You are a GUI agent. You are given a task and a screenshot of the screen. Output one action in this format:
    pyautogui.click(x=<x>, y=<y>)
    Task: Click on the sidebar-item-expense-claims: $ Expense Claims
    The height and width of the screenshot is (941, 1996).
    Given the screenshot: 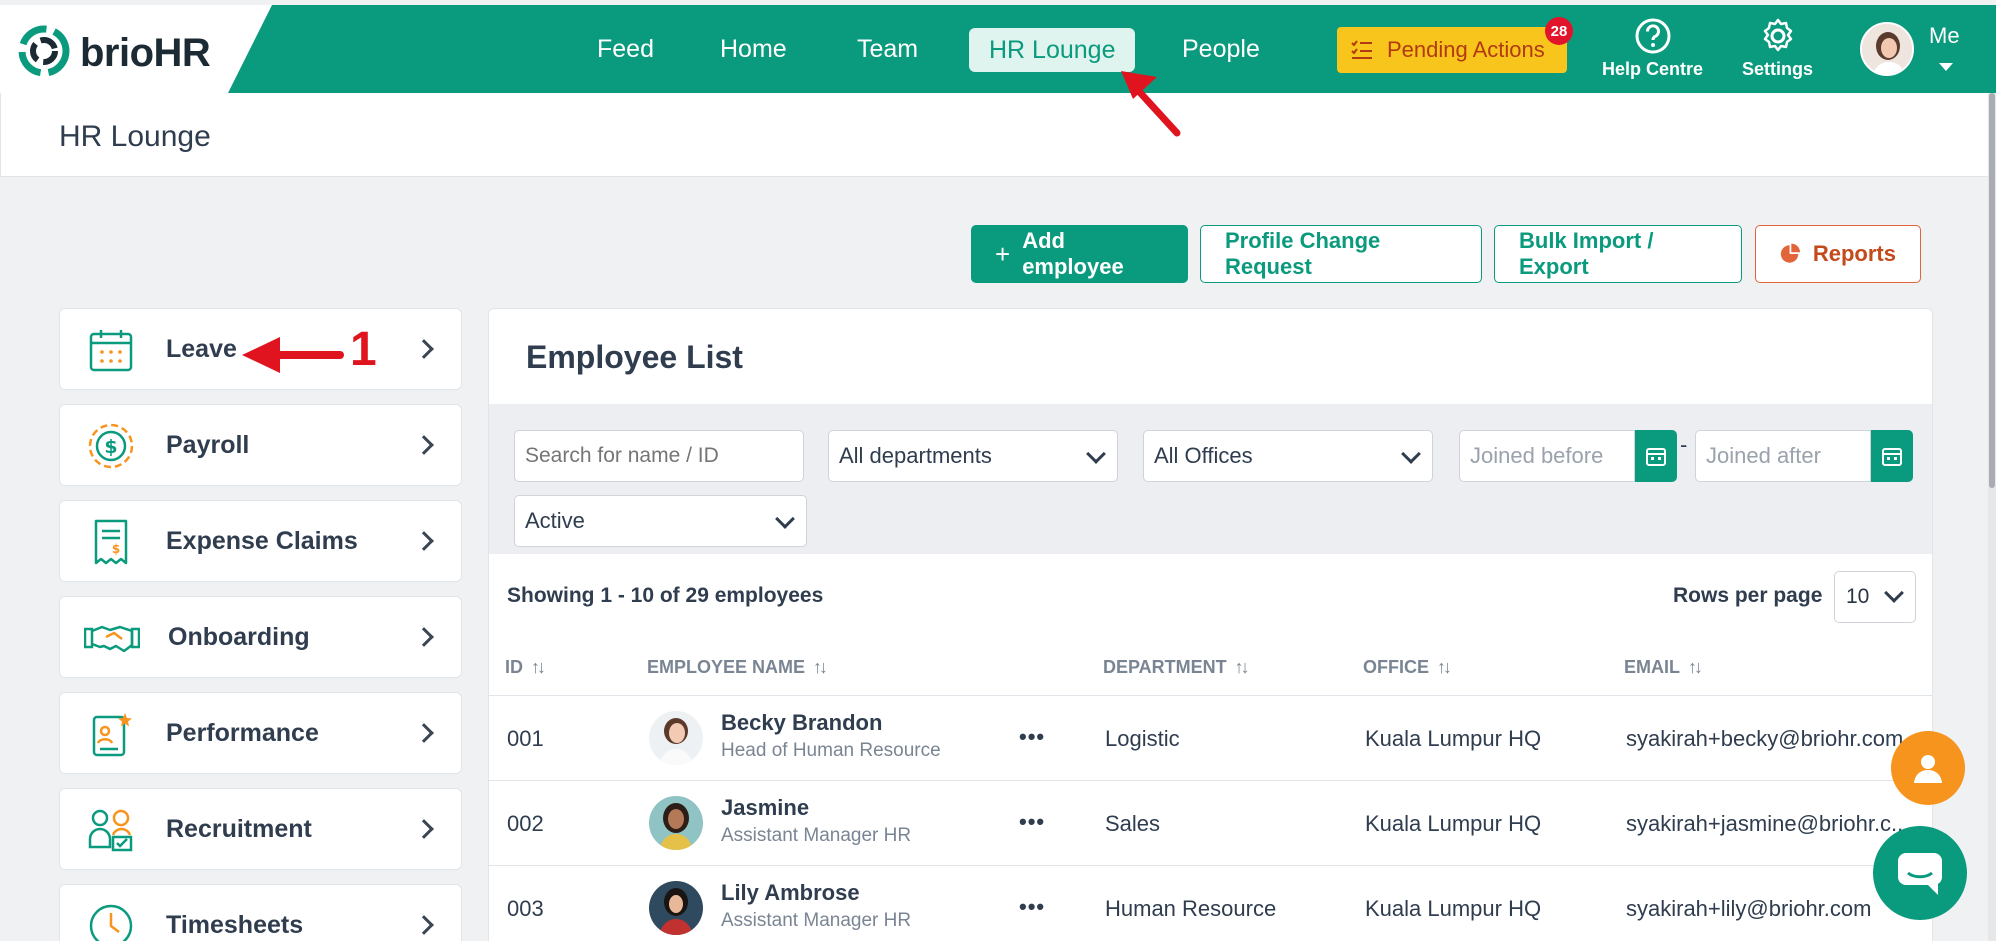 What is the action you would take?
    pyautogui.click(x=260, y=541)
    